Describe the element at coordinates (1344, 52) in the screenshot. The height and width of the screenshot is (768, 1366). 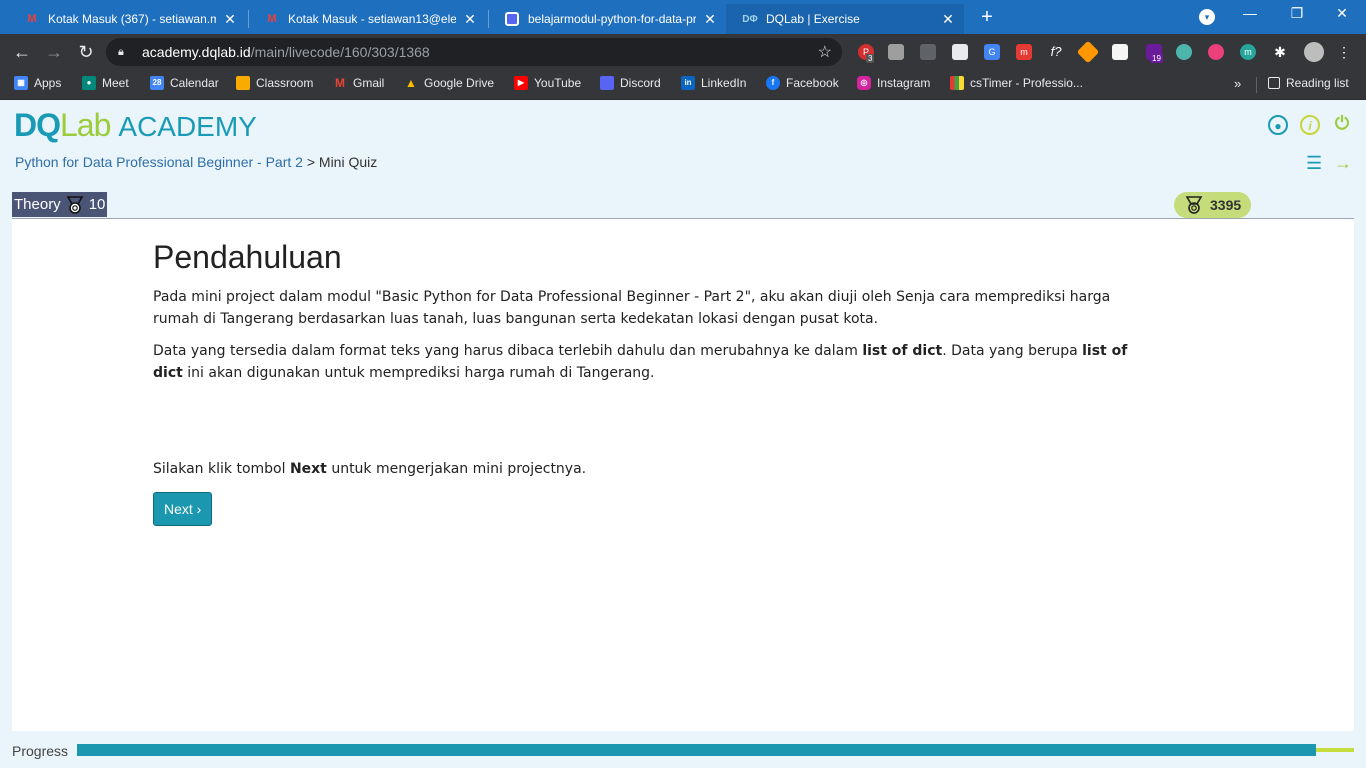
I see `menu-dots-icon: ⋮` at that location.